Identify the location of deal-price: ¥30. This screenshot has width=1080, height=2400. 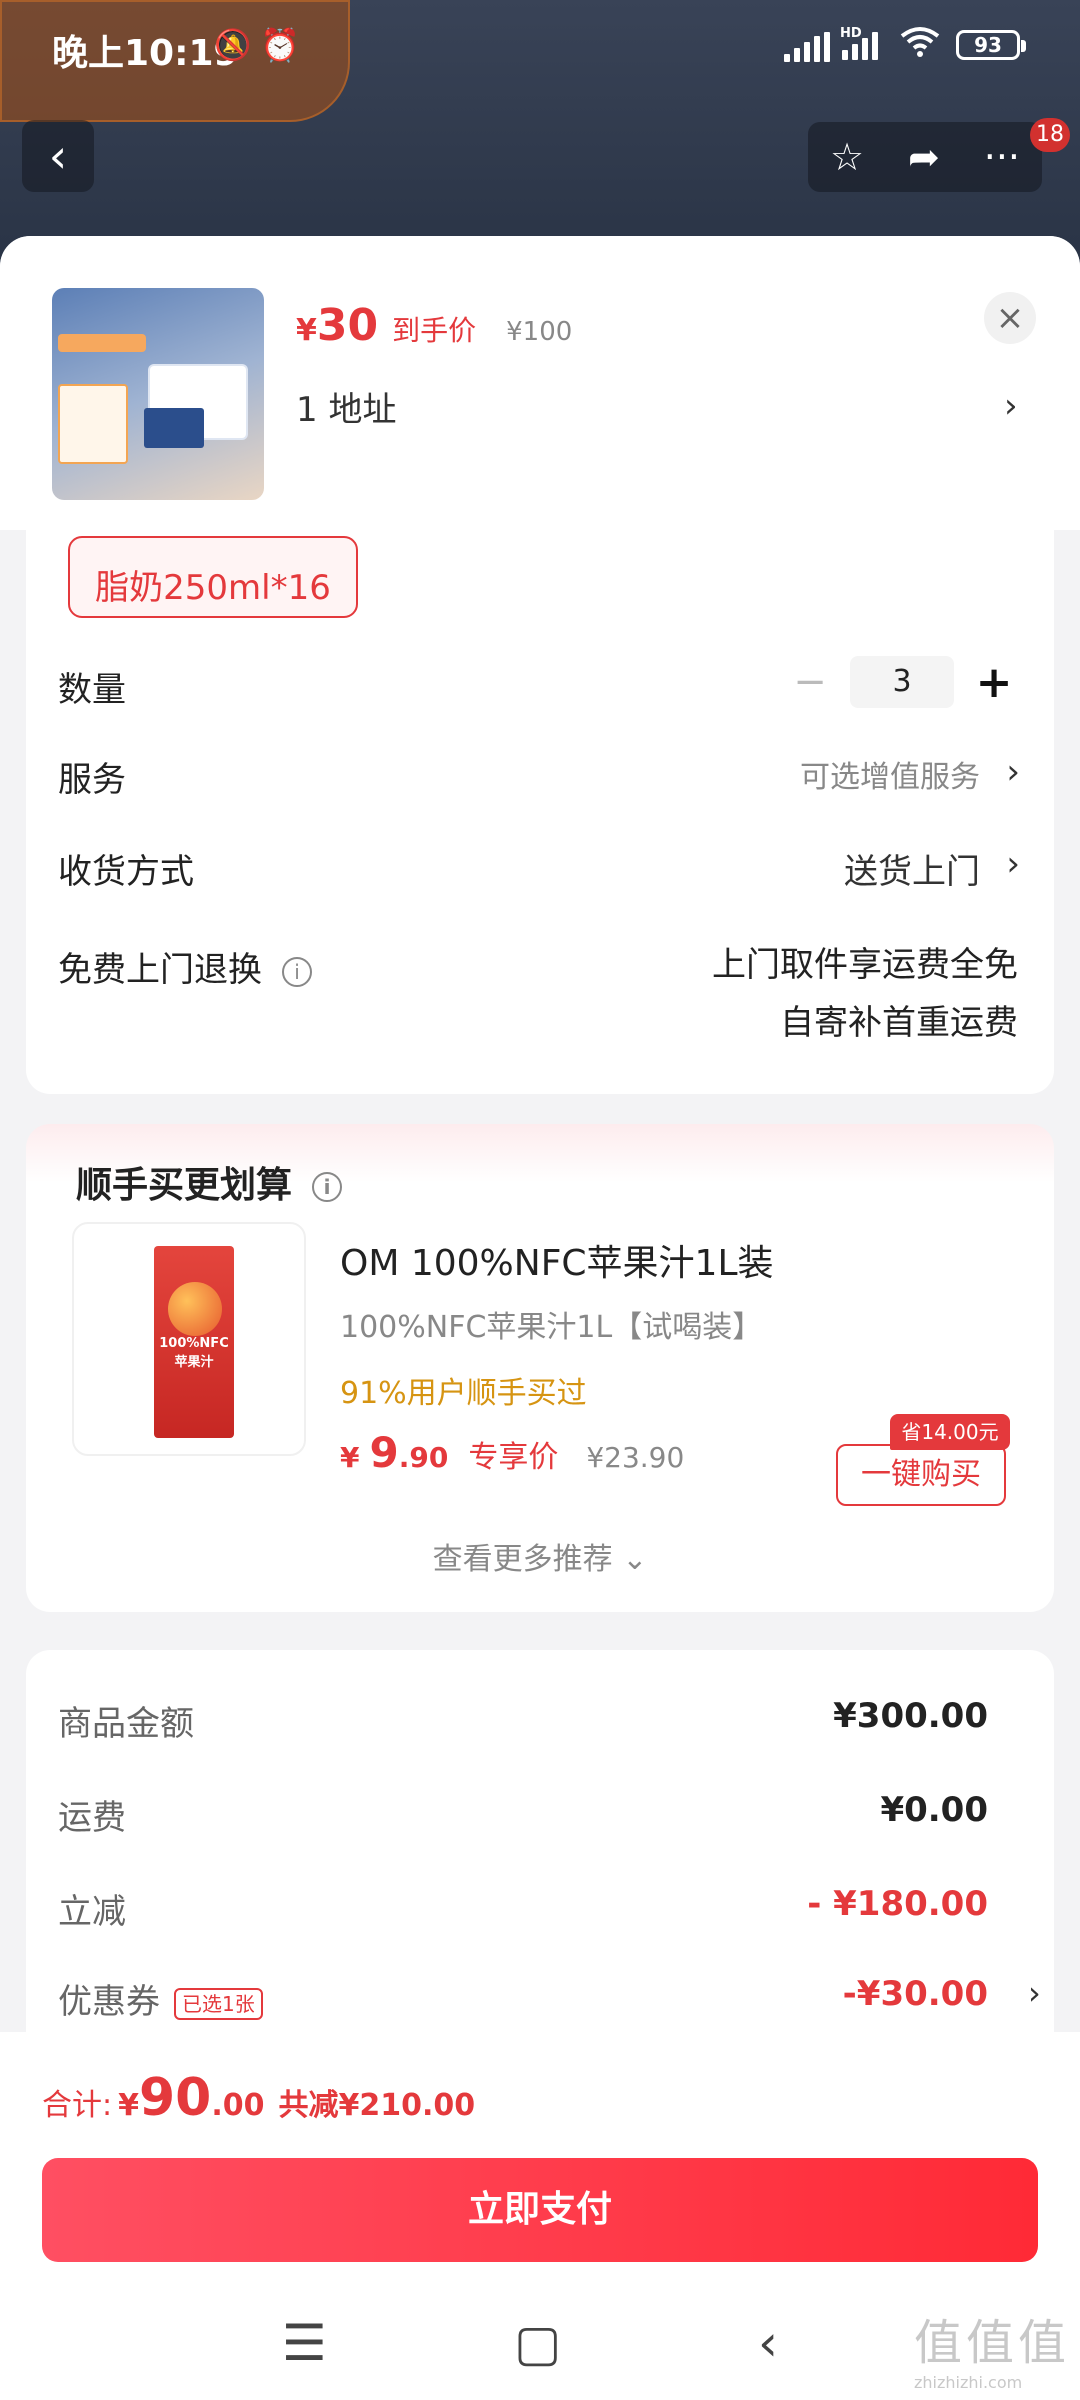
(337, 325).